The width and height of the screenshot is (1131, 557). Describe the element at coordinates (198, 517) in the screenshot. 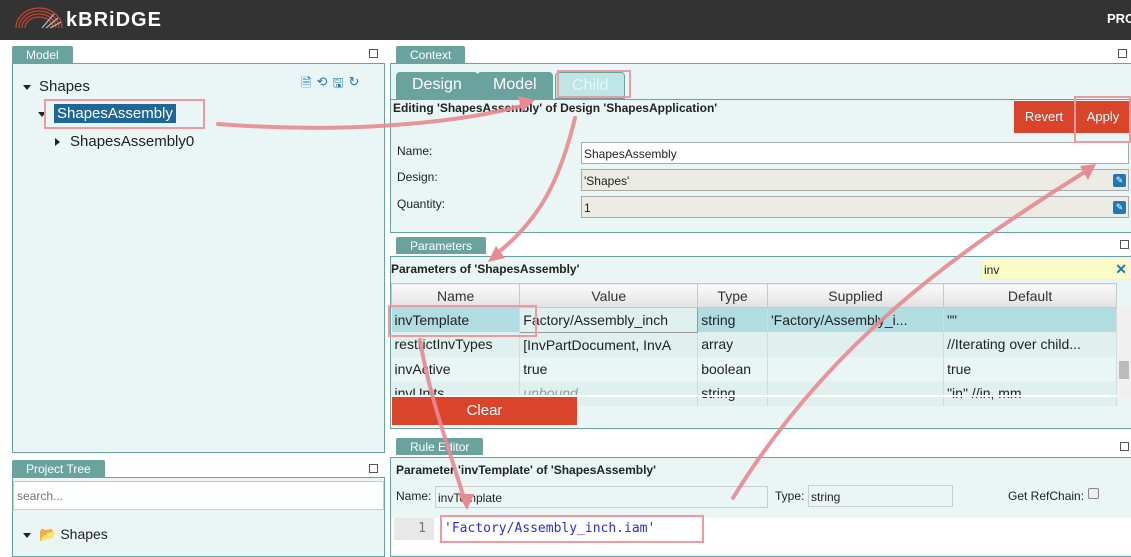

I see `project-tree-panel: 📂 Shapes` at that location.